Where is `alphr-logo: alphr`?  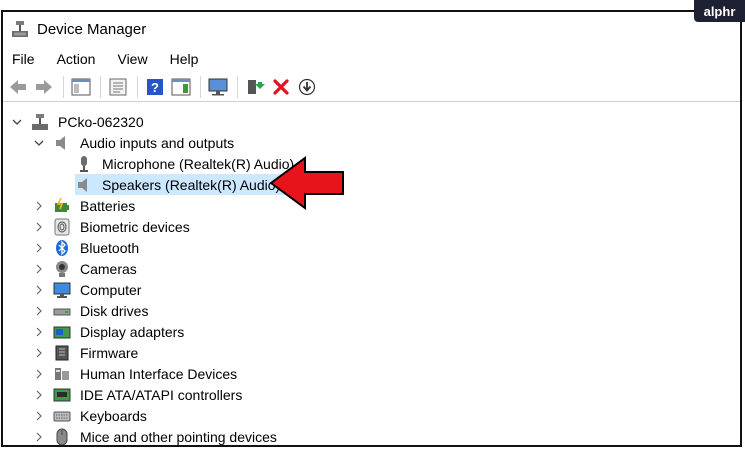
alphr-logo: alphr is located at coordinates (719, 11).